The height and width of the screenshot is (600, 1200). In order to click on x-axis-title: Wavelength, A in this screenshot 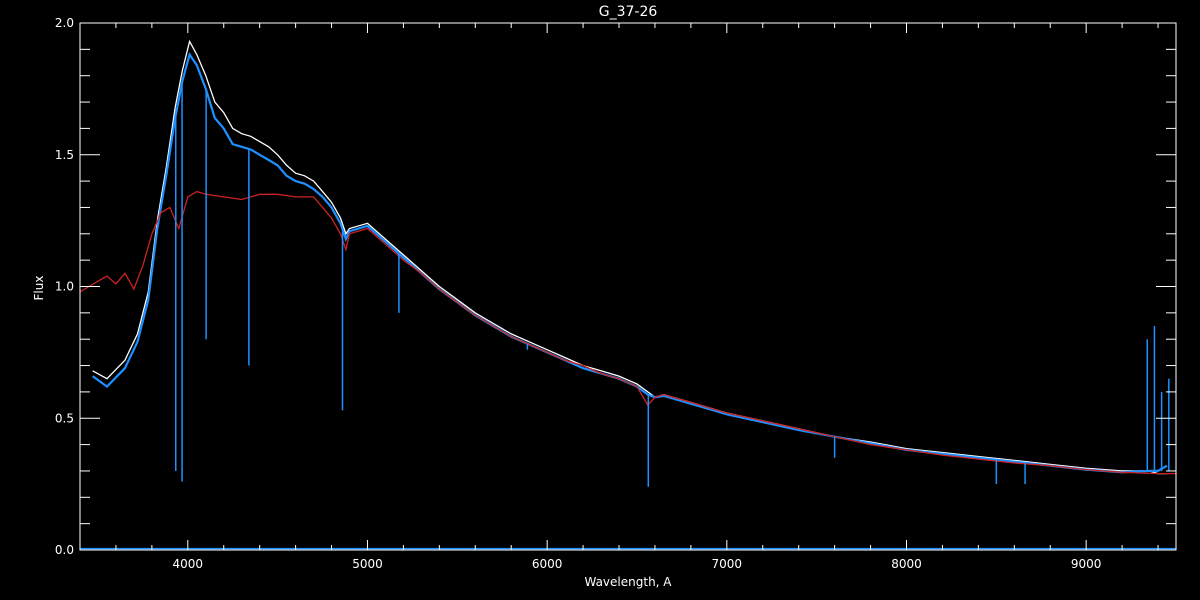, I will do `click(628, 582)`.